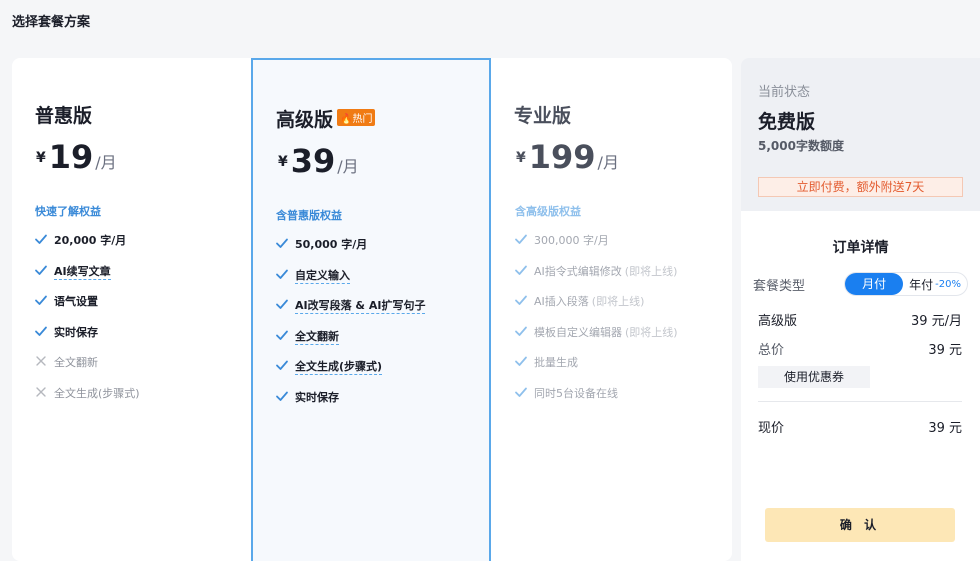 This screenshot has height=561, width=980. What do you see at coordinates (87, 247) in the screenshot?
I see `feature-item: 20,000 字/月` at bounding box center [87, 247].